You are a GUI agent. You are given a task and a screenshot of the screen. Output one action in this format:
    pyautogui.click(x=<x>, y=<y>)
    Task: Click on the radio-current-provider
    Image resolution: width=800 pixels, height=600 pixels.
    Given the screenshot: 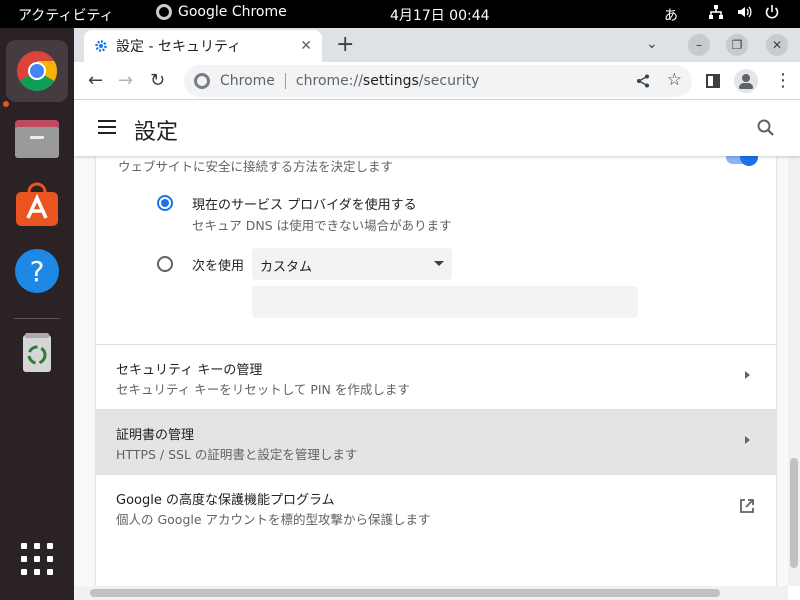 What is the action you would take?
    pyautogui.click(x=165, y=203)
    